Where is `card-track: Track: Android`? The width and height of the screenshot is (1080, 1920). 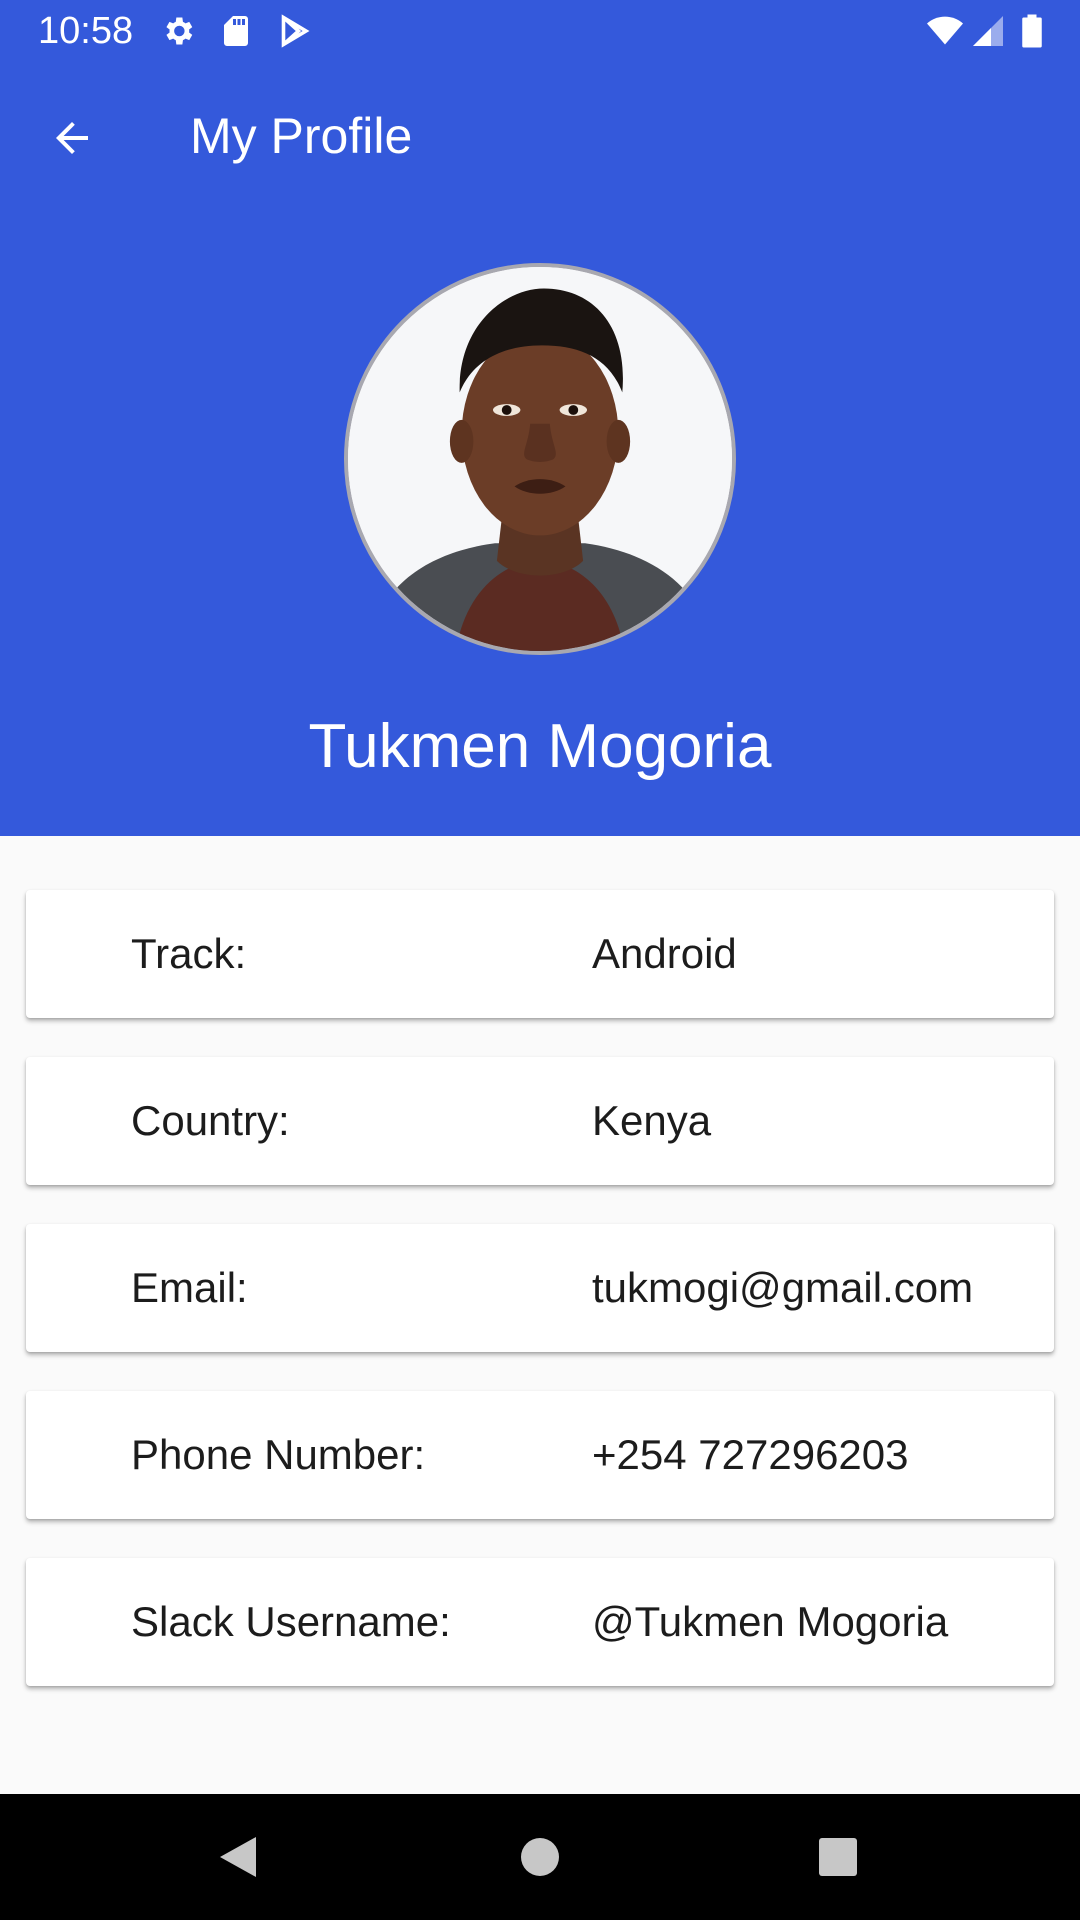 card-track: Track: Android is located at coordinates (540, 954).